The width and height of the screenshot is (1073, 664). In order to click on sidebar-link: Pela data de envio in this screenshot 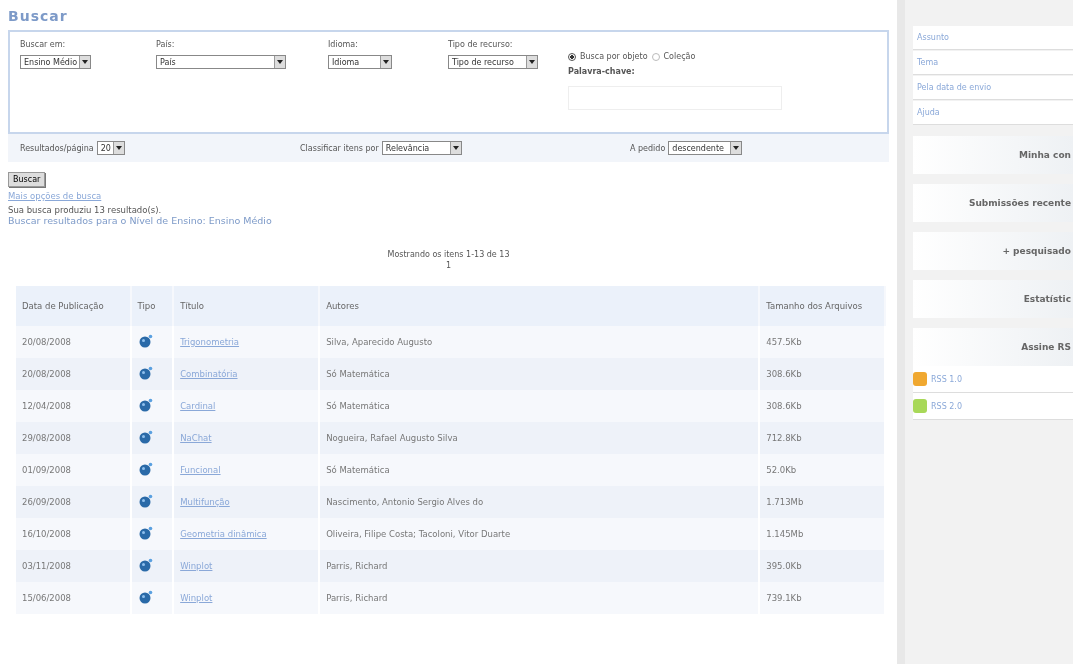, I will do `click(993, 88)`.